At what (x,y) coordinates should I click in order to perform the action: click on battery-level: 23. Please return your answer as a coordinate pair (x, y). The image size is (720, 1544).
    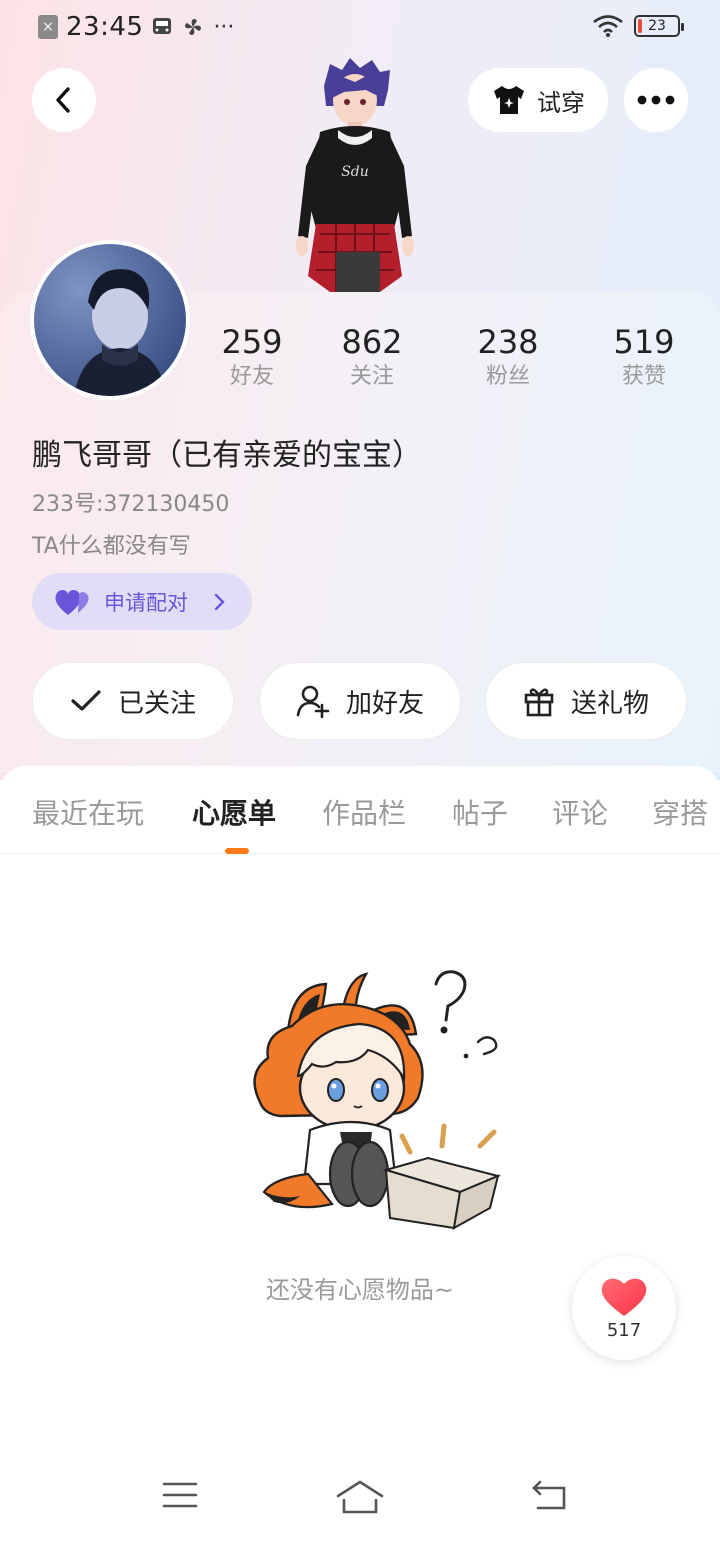
    Looking at the image, I should click on (657, 26).